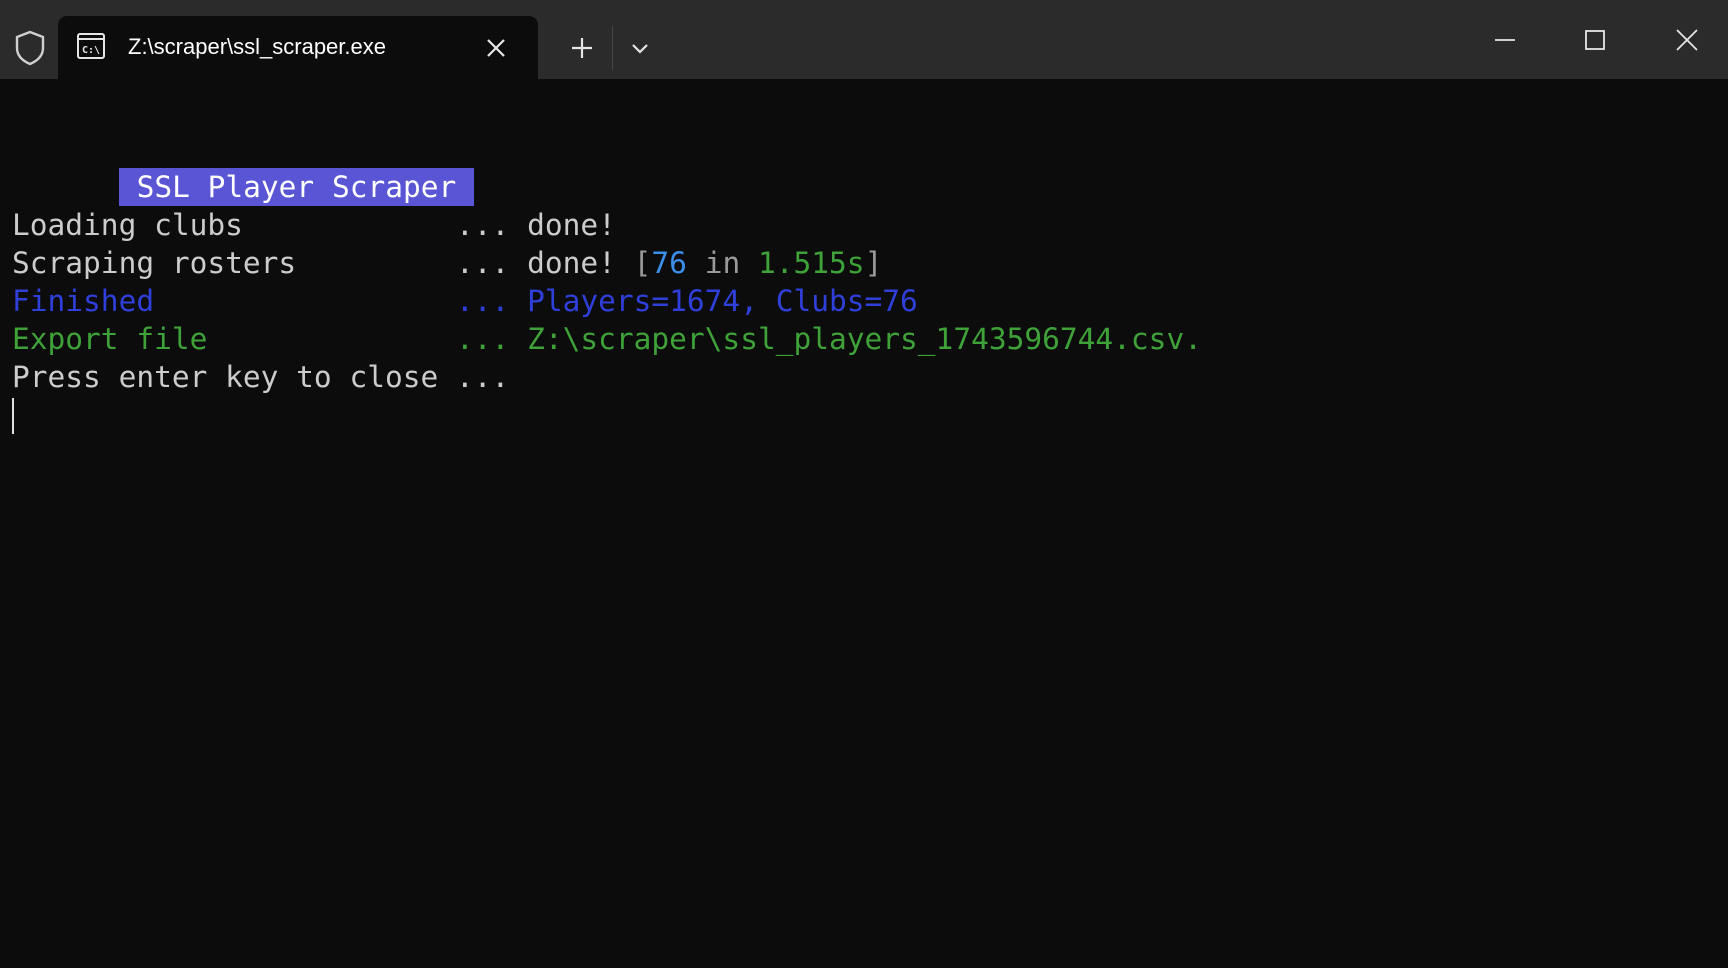 This screenshot has height=968, width=1728. I want to click on detail-count: 76, so click(669, 263).